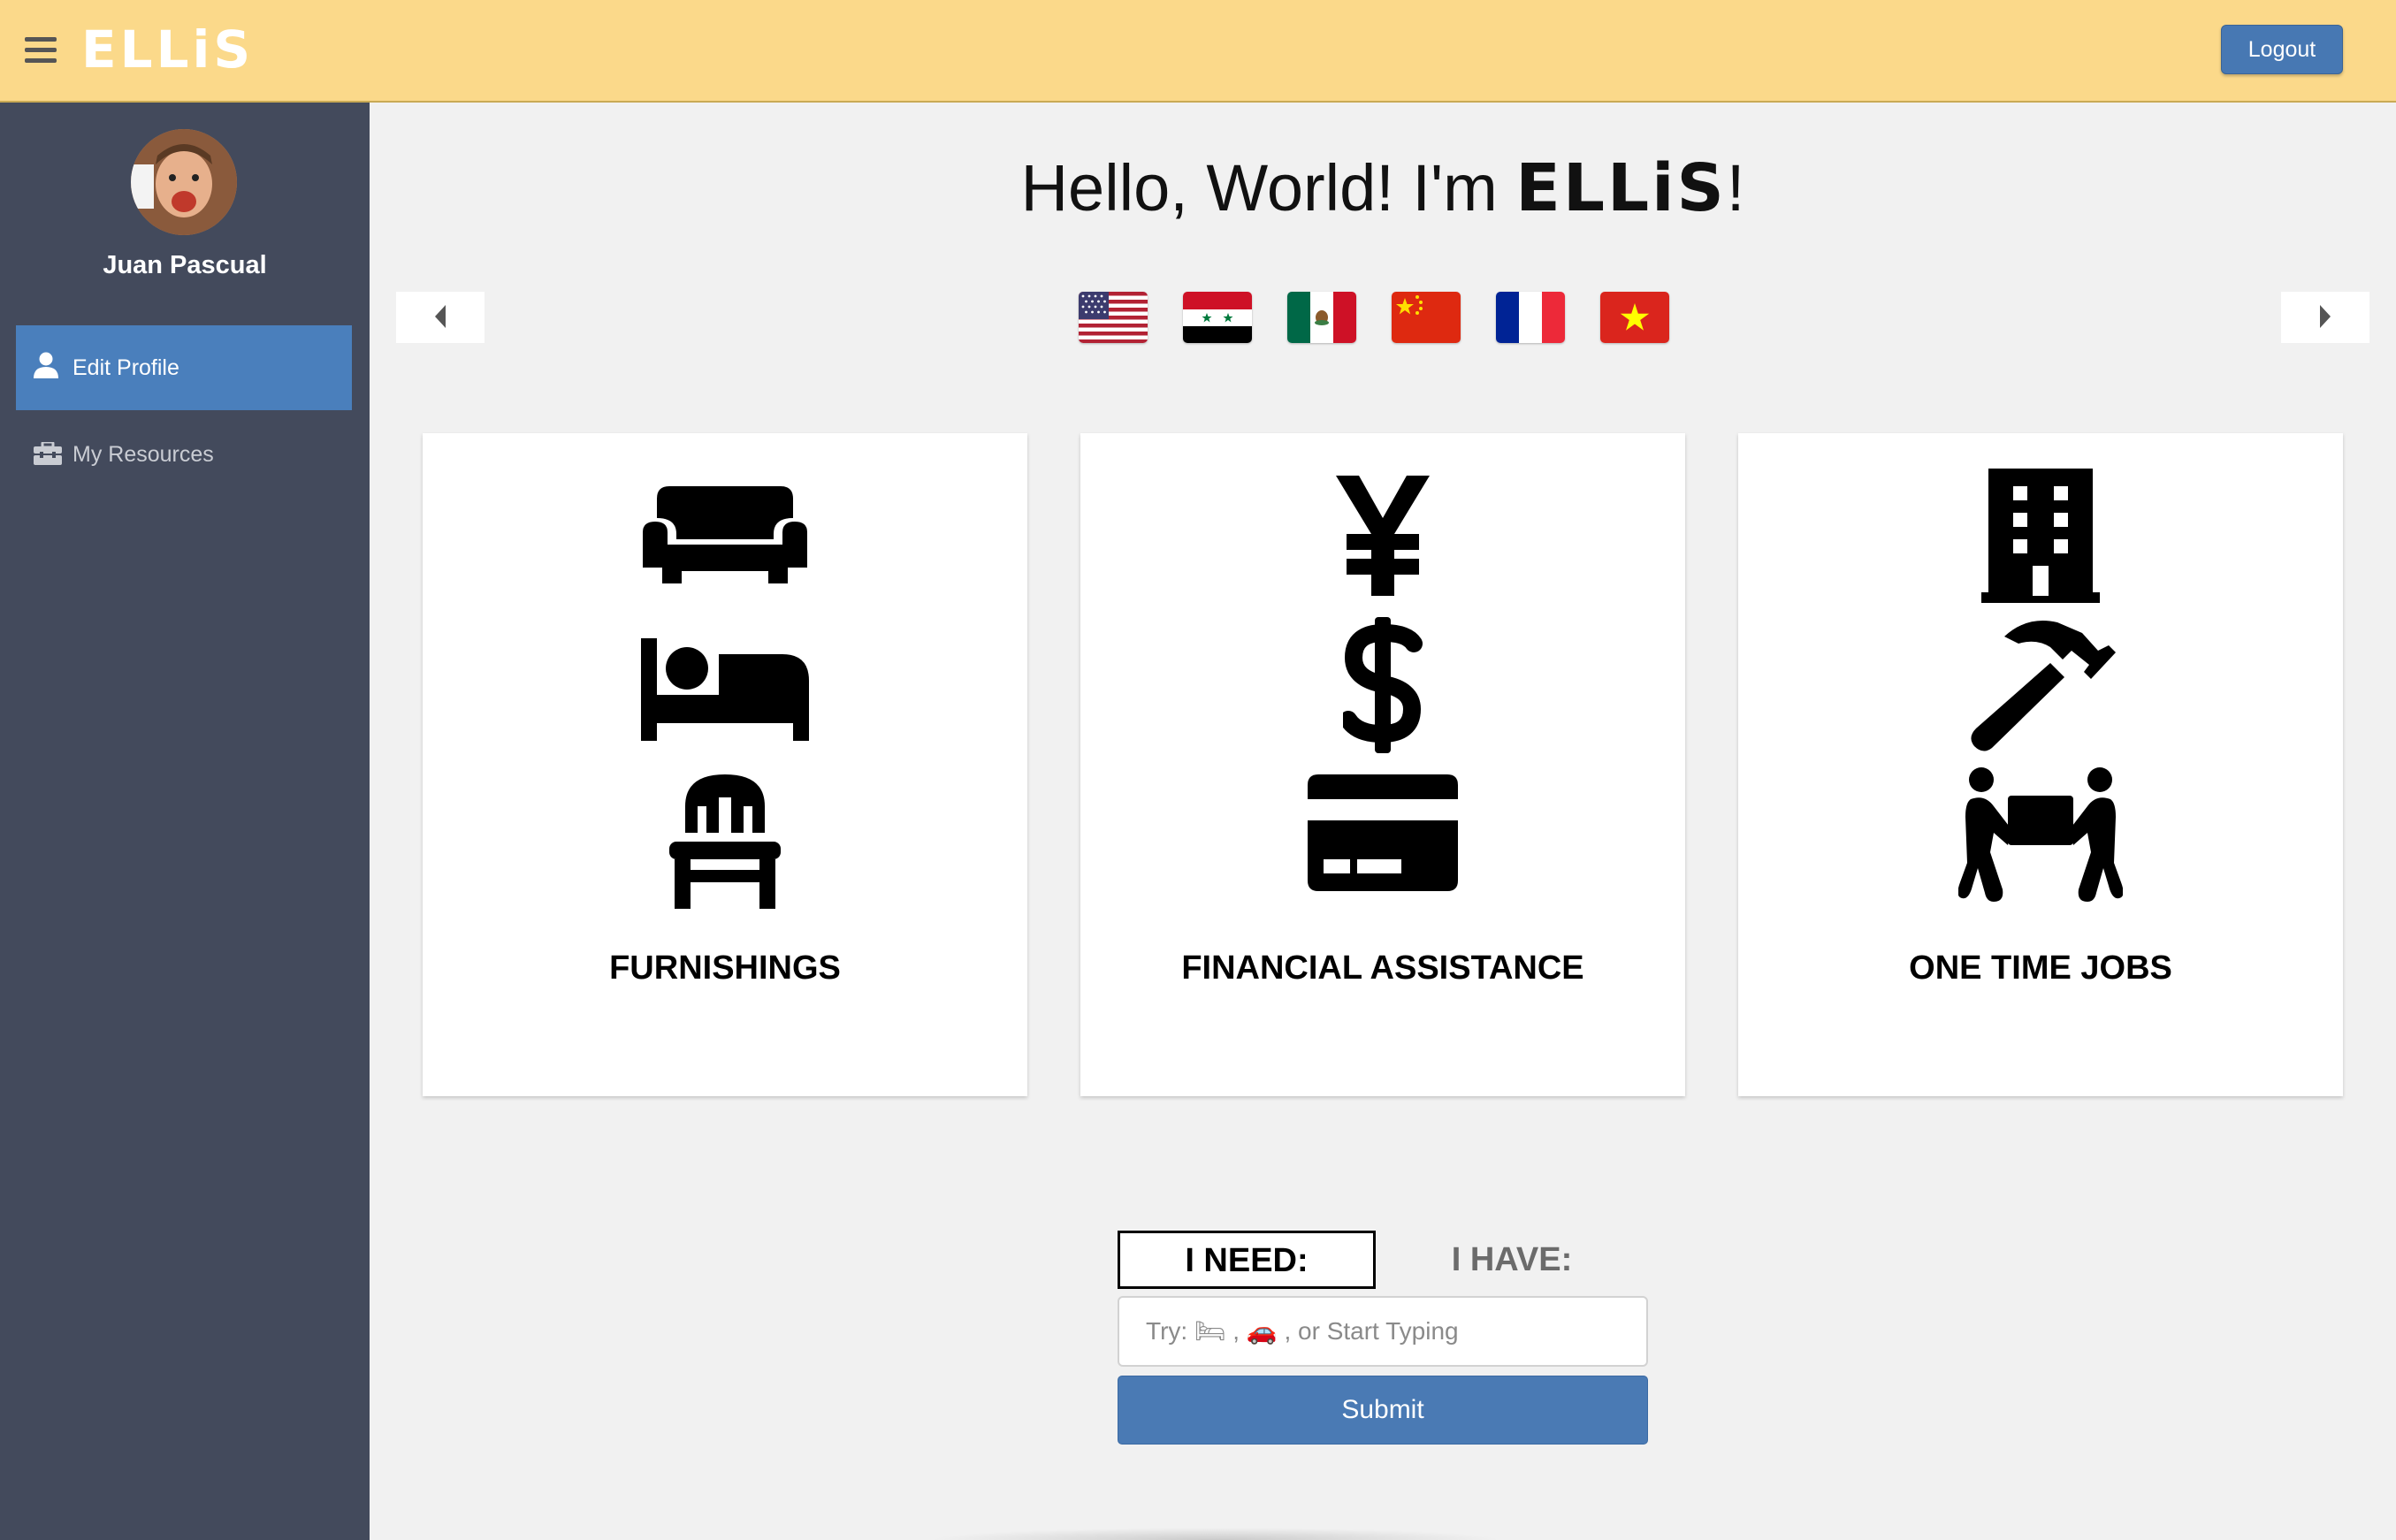 The width and height of the screenshot is (2396, 1540). I want to click on app-logo: ELLiS, so click(168, 50).